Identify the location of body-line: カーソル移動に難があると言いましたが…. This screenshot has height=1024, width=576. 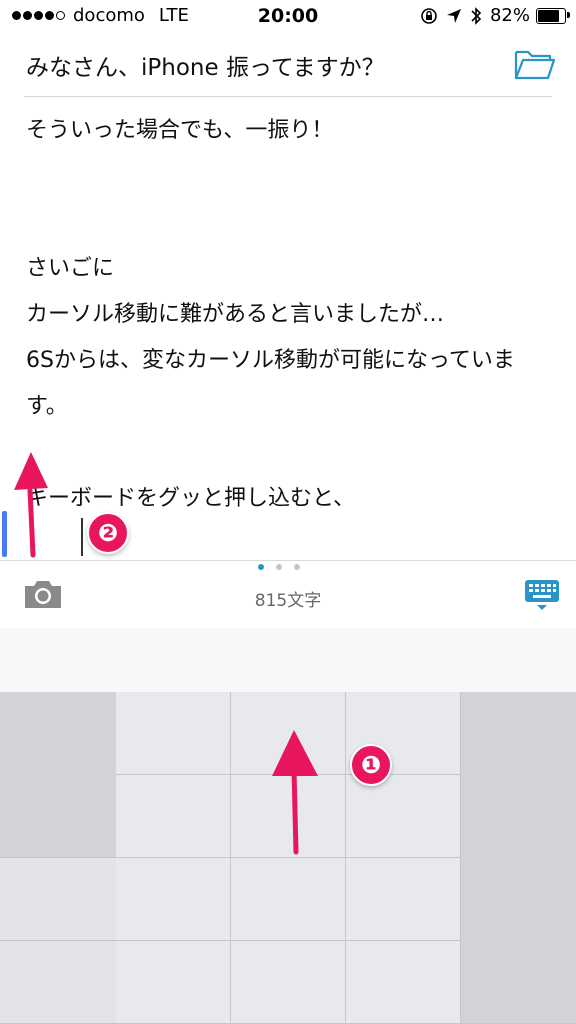
(235, 314).